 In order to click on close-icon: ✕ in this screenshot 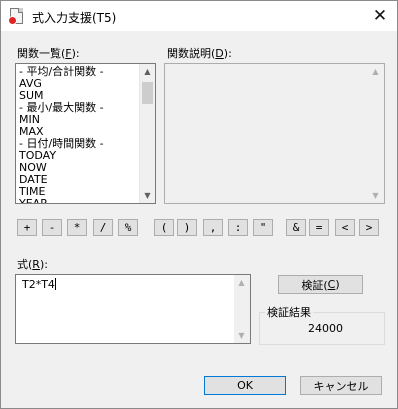, I will do `click(380, 16)`.